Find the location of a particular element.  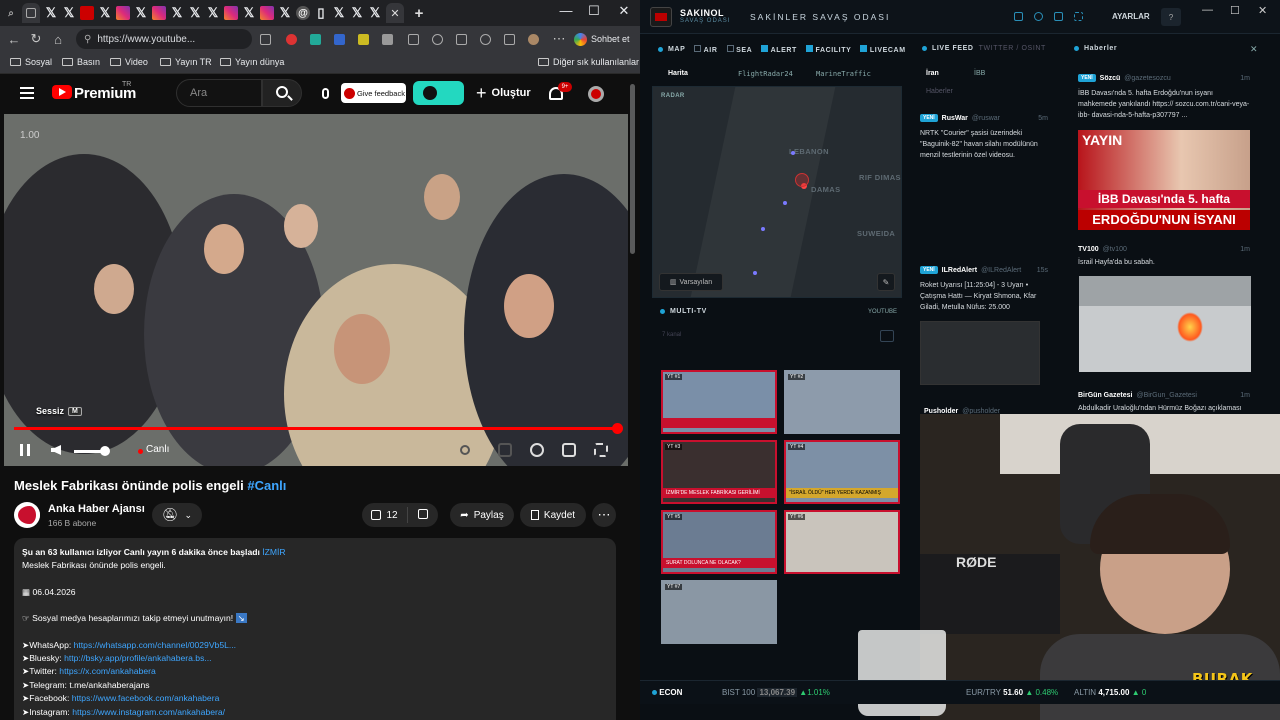

back-arrow-icon: ← is located at coordinates (14, 39).